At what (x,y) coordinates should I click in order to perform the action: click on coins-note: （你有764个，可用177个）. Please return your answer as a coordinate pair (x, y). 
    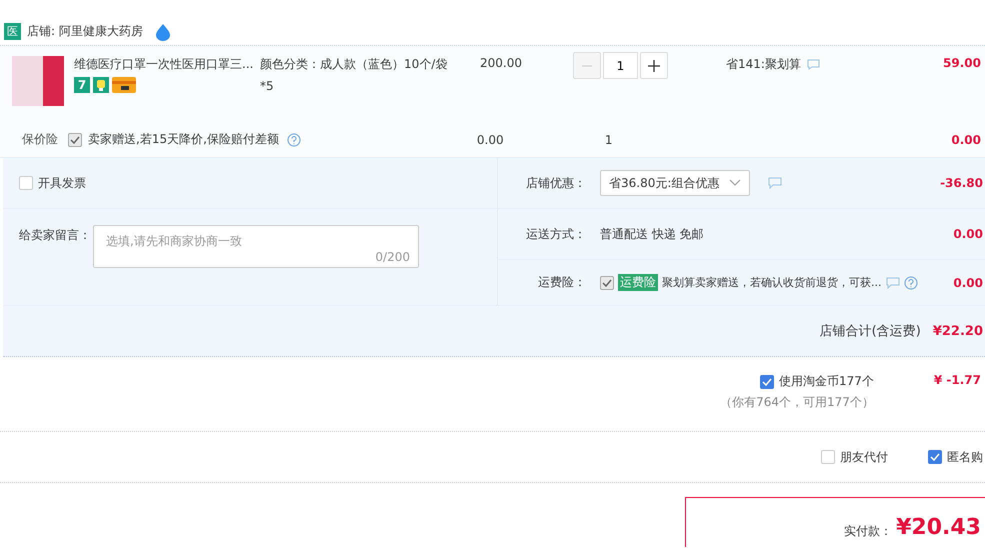
    Looking at the image, I should click on (797, 402).